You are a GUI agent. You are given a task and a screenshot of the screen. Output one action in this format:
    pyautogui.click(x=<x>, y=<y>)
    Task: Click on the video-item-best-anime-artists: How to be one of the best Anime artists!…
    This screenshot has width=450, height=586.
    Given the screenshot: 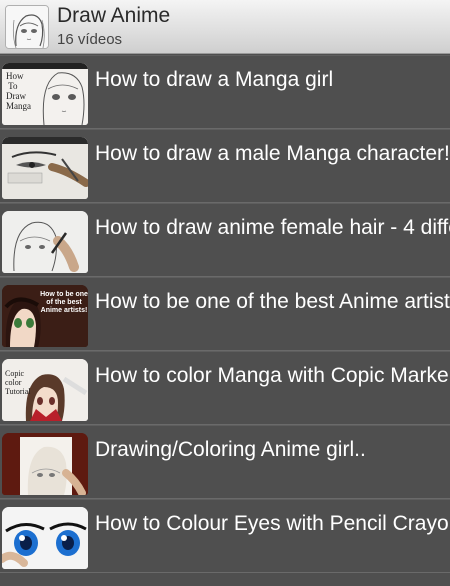 What is the action you would take?
    pyautogui.click(x=225, y=314)
    